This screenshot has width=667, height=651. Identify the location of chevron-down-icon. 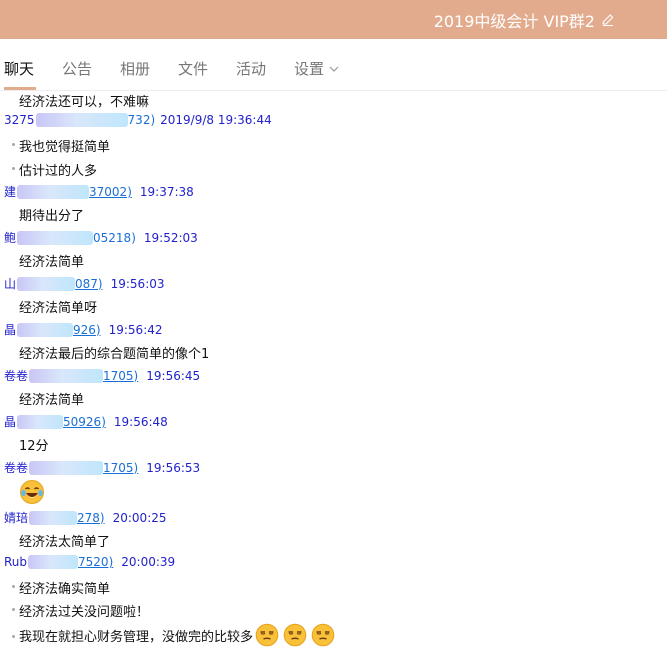
(334, 69).